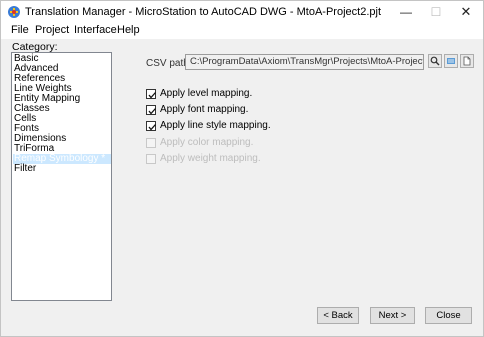  I want to click on color-mapping-checkbox, so click(151, 143).